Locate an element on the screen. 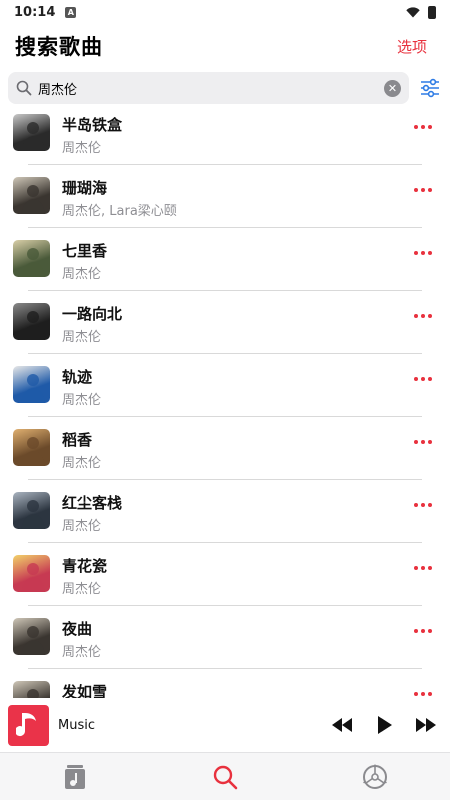 The image size is (450, 800). song-title: 夜曲 is located at coordinates (77, 629).